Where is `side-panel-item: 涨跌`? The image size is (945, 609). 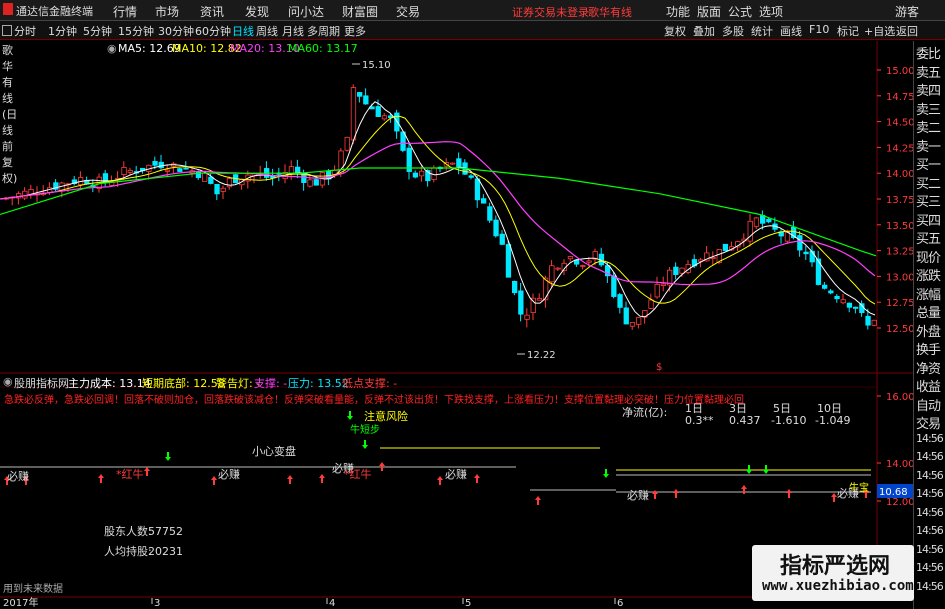
side-panel-item: 涨跌 is located at coordinates (928, 274).